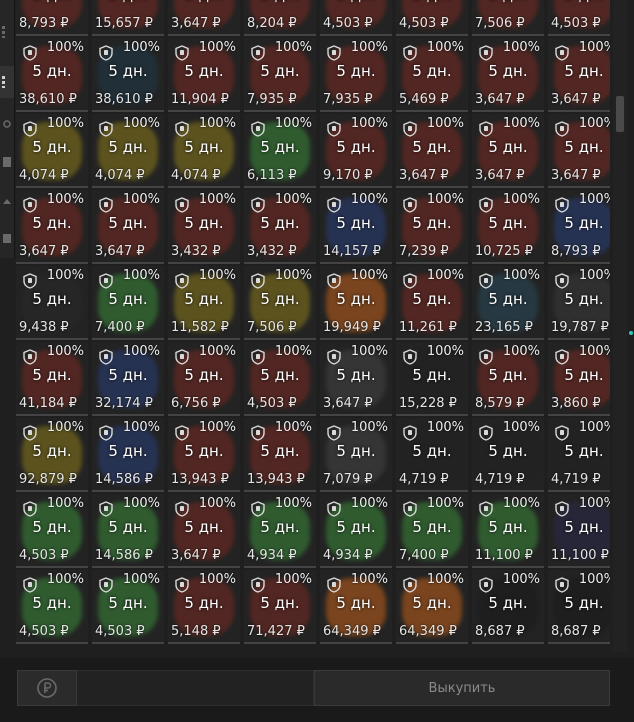  I want to click on item-cell: 100% 5 дн. 41,184 ₽, so click(52, 379).